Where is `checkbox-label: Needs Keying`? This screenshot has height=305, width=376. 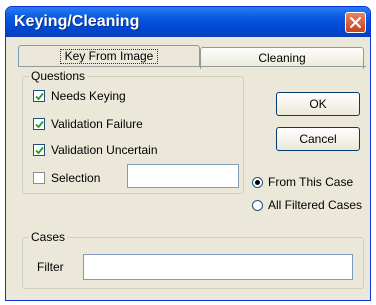
checkbox-label: Needs Keying is located at coordinates (88, 96).